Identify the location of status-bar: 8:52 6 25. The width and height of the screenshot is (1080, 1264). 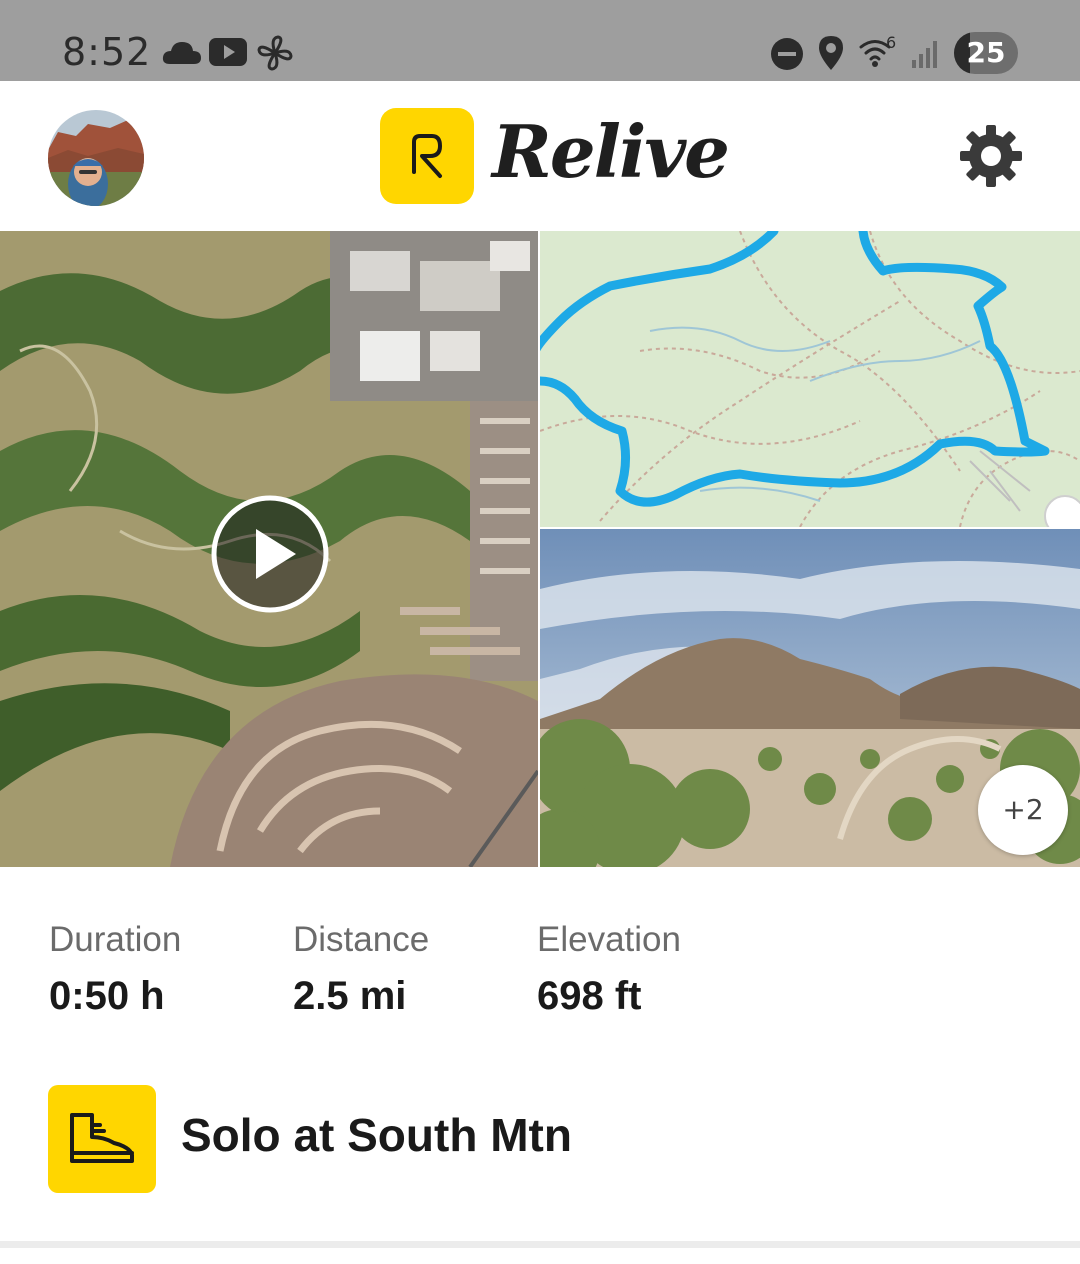
(540, 40).